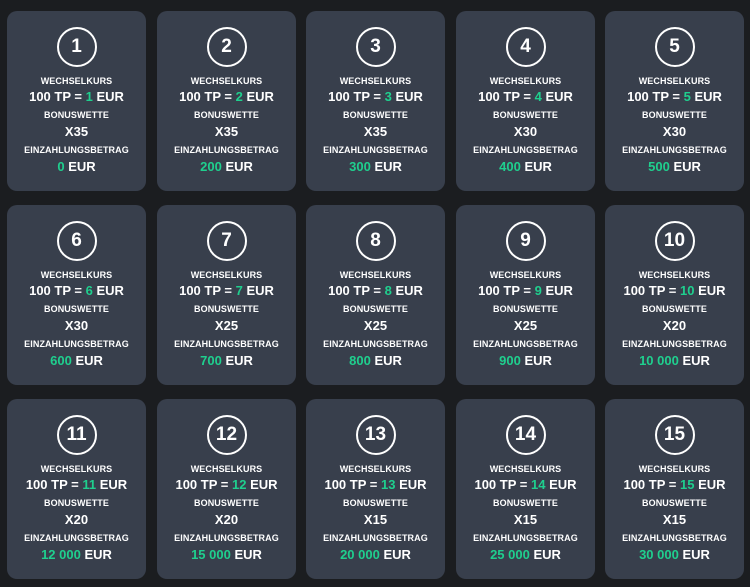 This screenshot has height=587, width=750. Describe the element at coordinates (239, 96) in the screenshot. I see `rate-value: 2` at that location.